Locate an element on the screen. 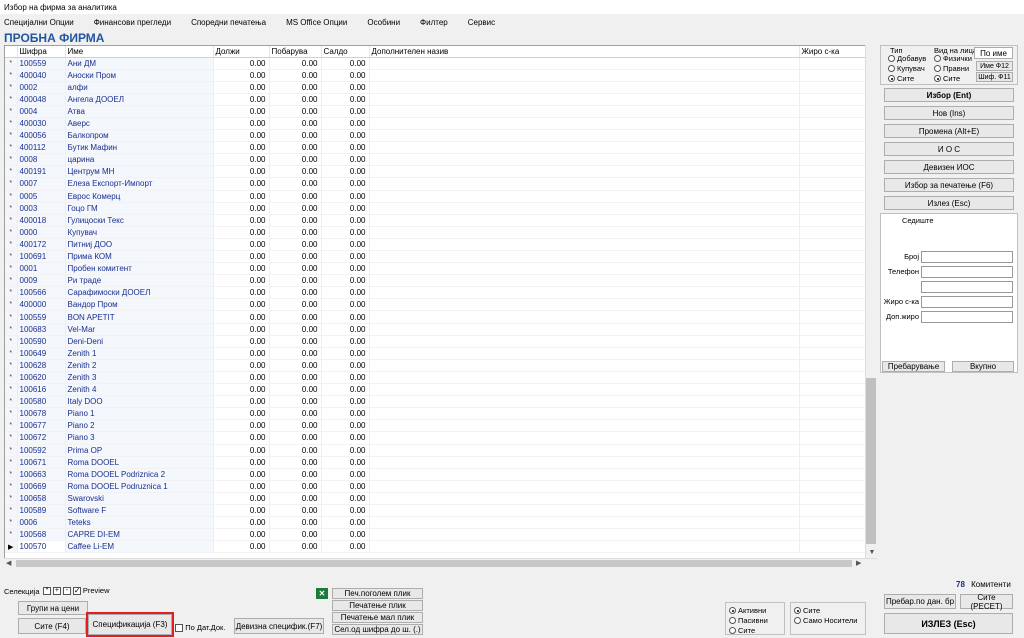 The width and height of the screenshot is (1024, 638). cell-code: 100671 is located at coordinates (41, 462).